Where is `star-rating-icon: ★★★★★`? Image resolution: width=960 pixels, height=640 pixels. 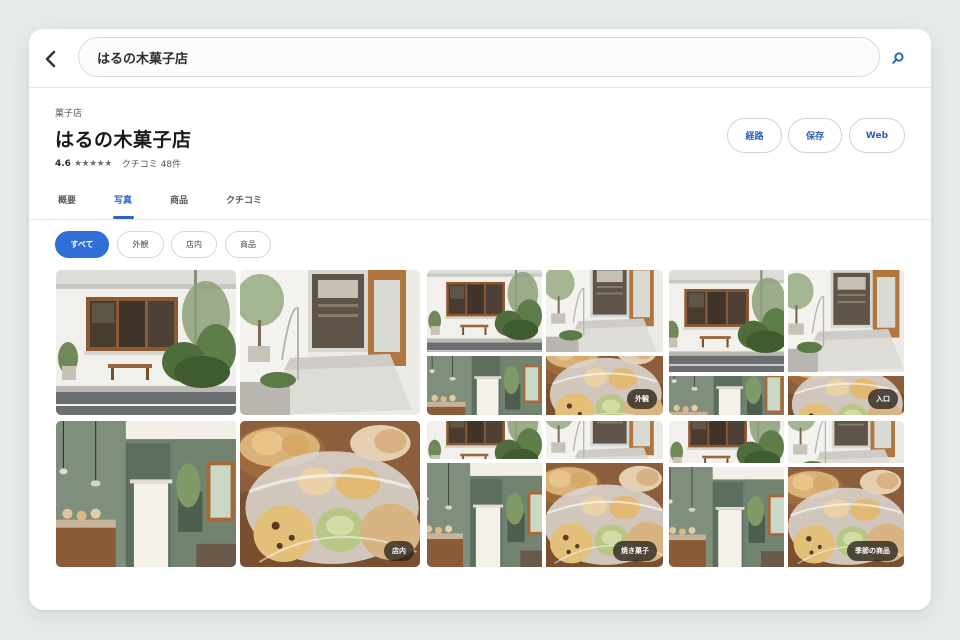 star-rating-icon: ★★★★★ is located at coordinates (92, 163).